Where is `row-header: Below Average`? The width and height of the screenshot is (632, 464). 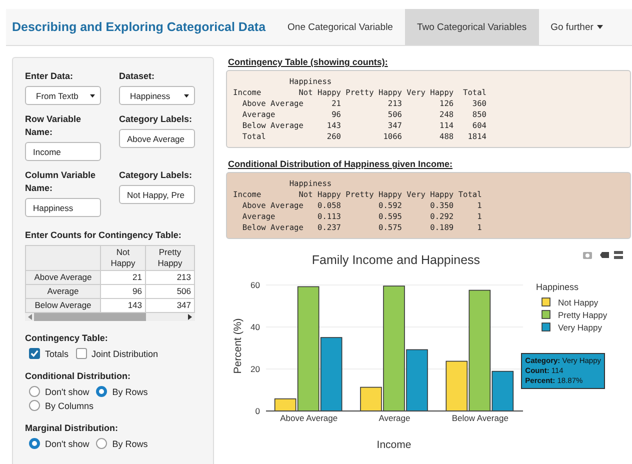 row-header: Below Average is located at coordinates (63, 305).